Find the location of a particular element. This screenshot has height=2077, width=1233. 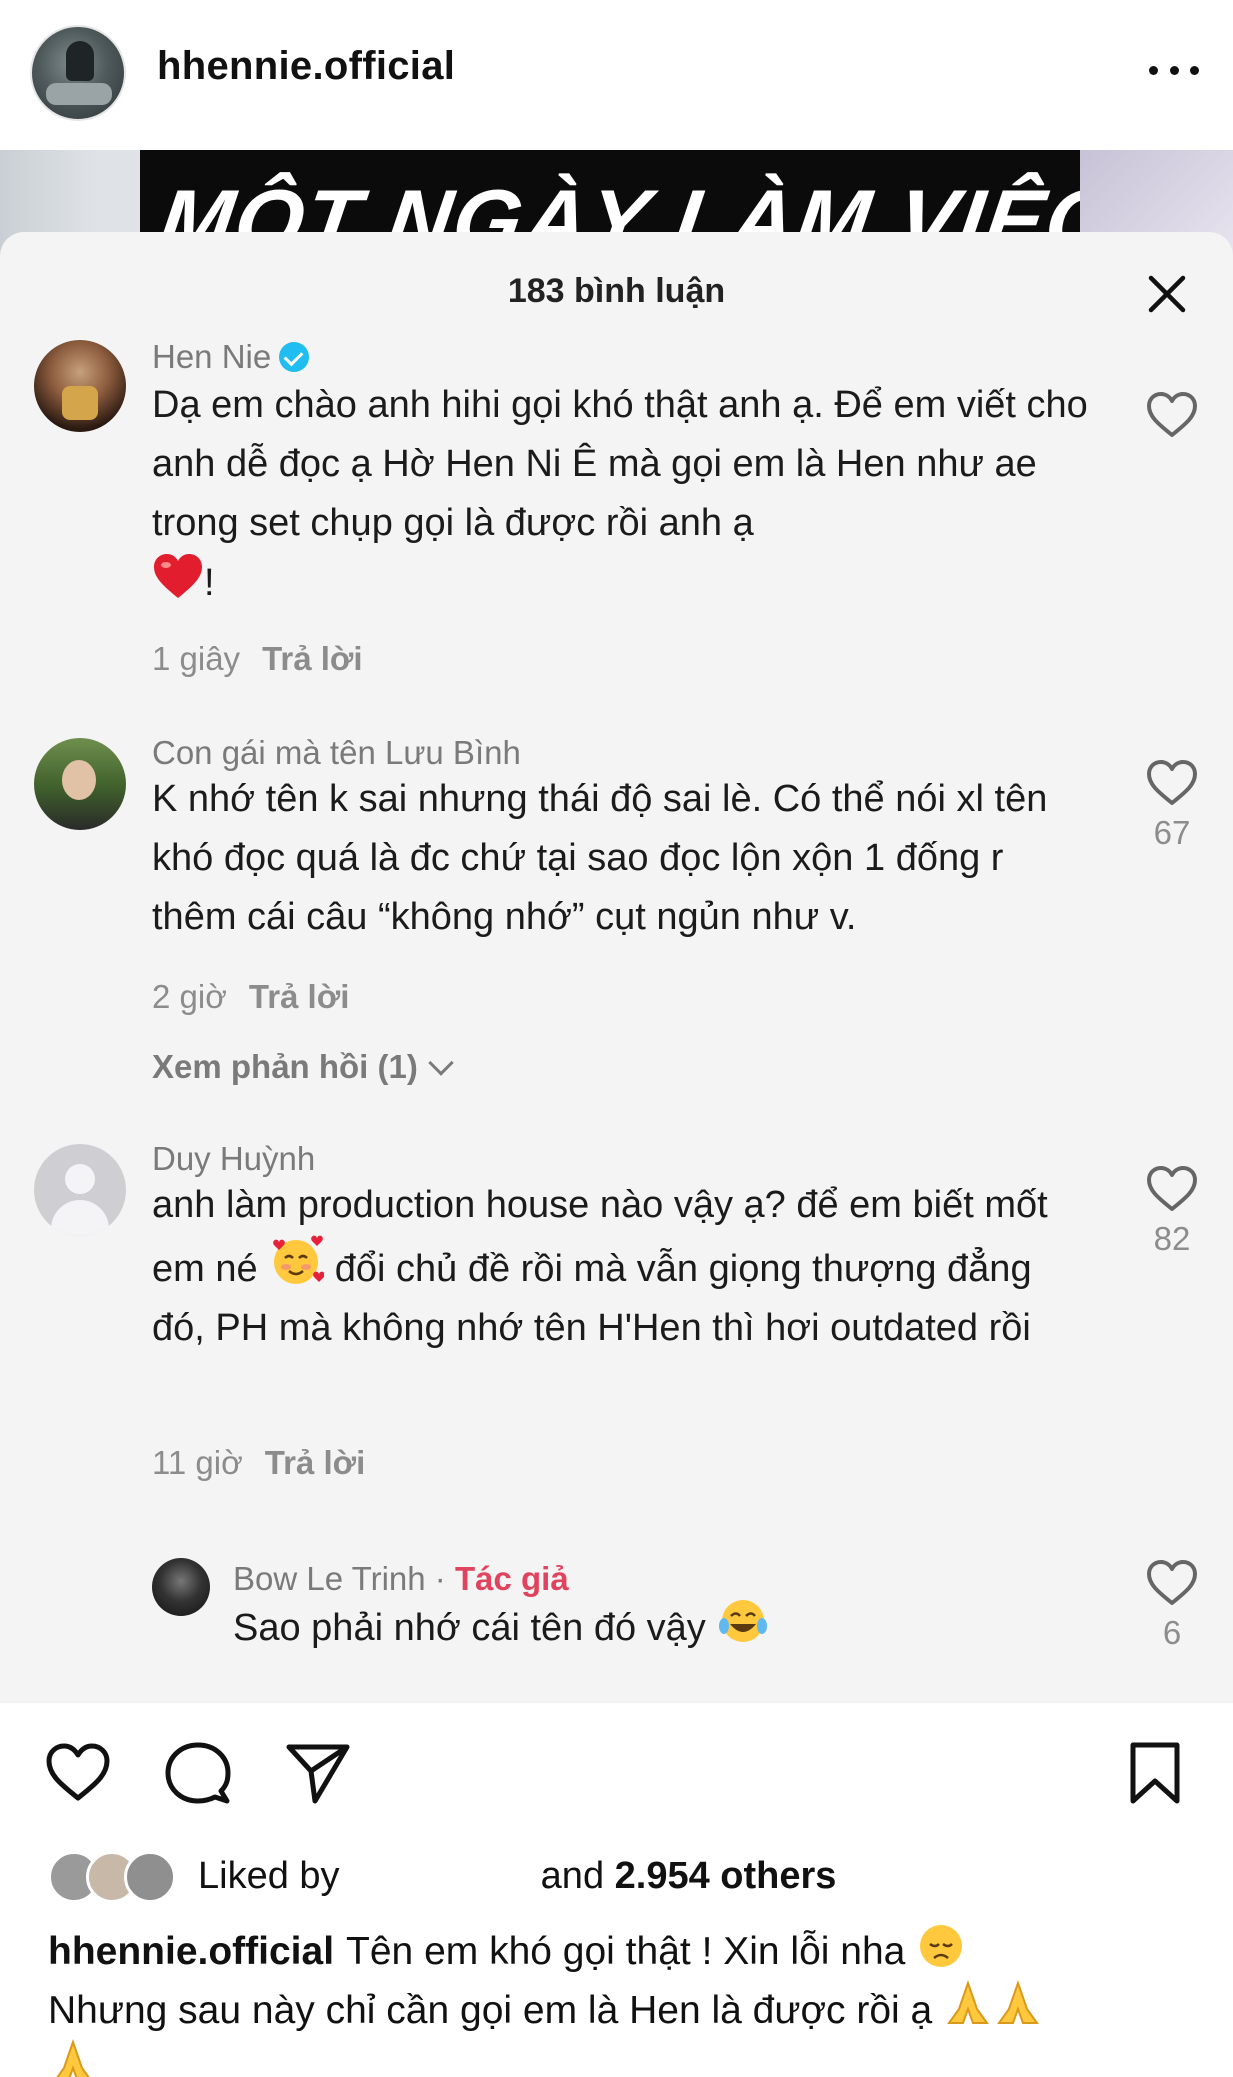

more-options-icon is located at coordinates (1174, 70).